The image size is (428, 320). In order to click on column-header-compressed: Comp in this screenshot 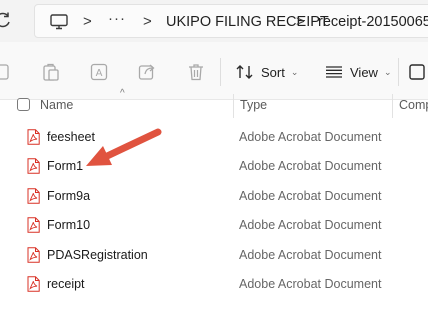, I will do `click(413, 105)`.